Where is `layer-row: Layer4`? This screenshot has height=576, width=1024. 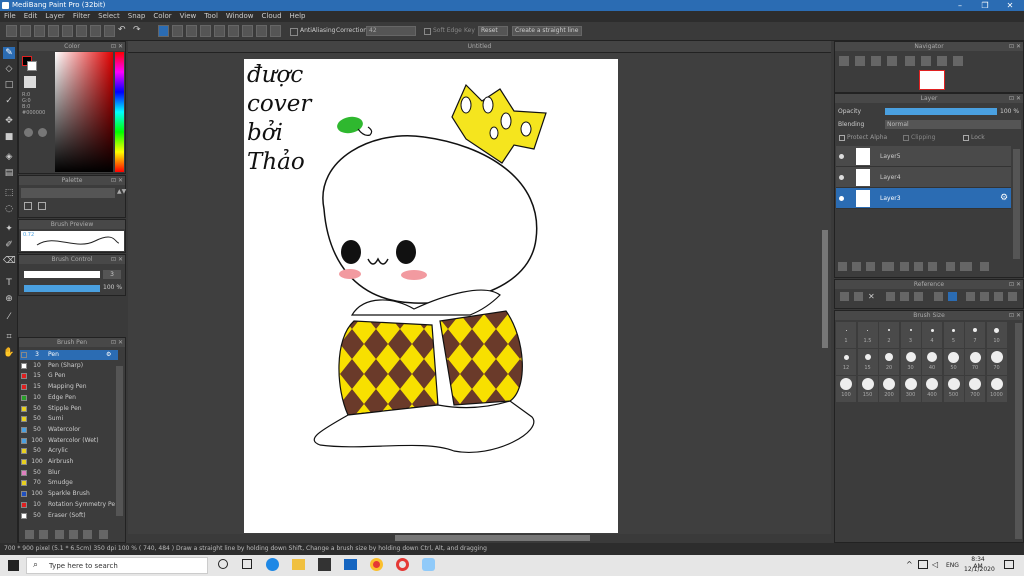 layer-row: Layer4 is located at coordinates (923, 177).